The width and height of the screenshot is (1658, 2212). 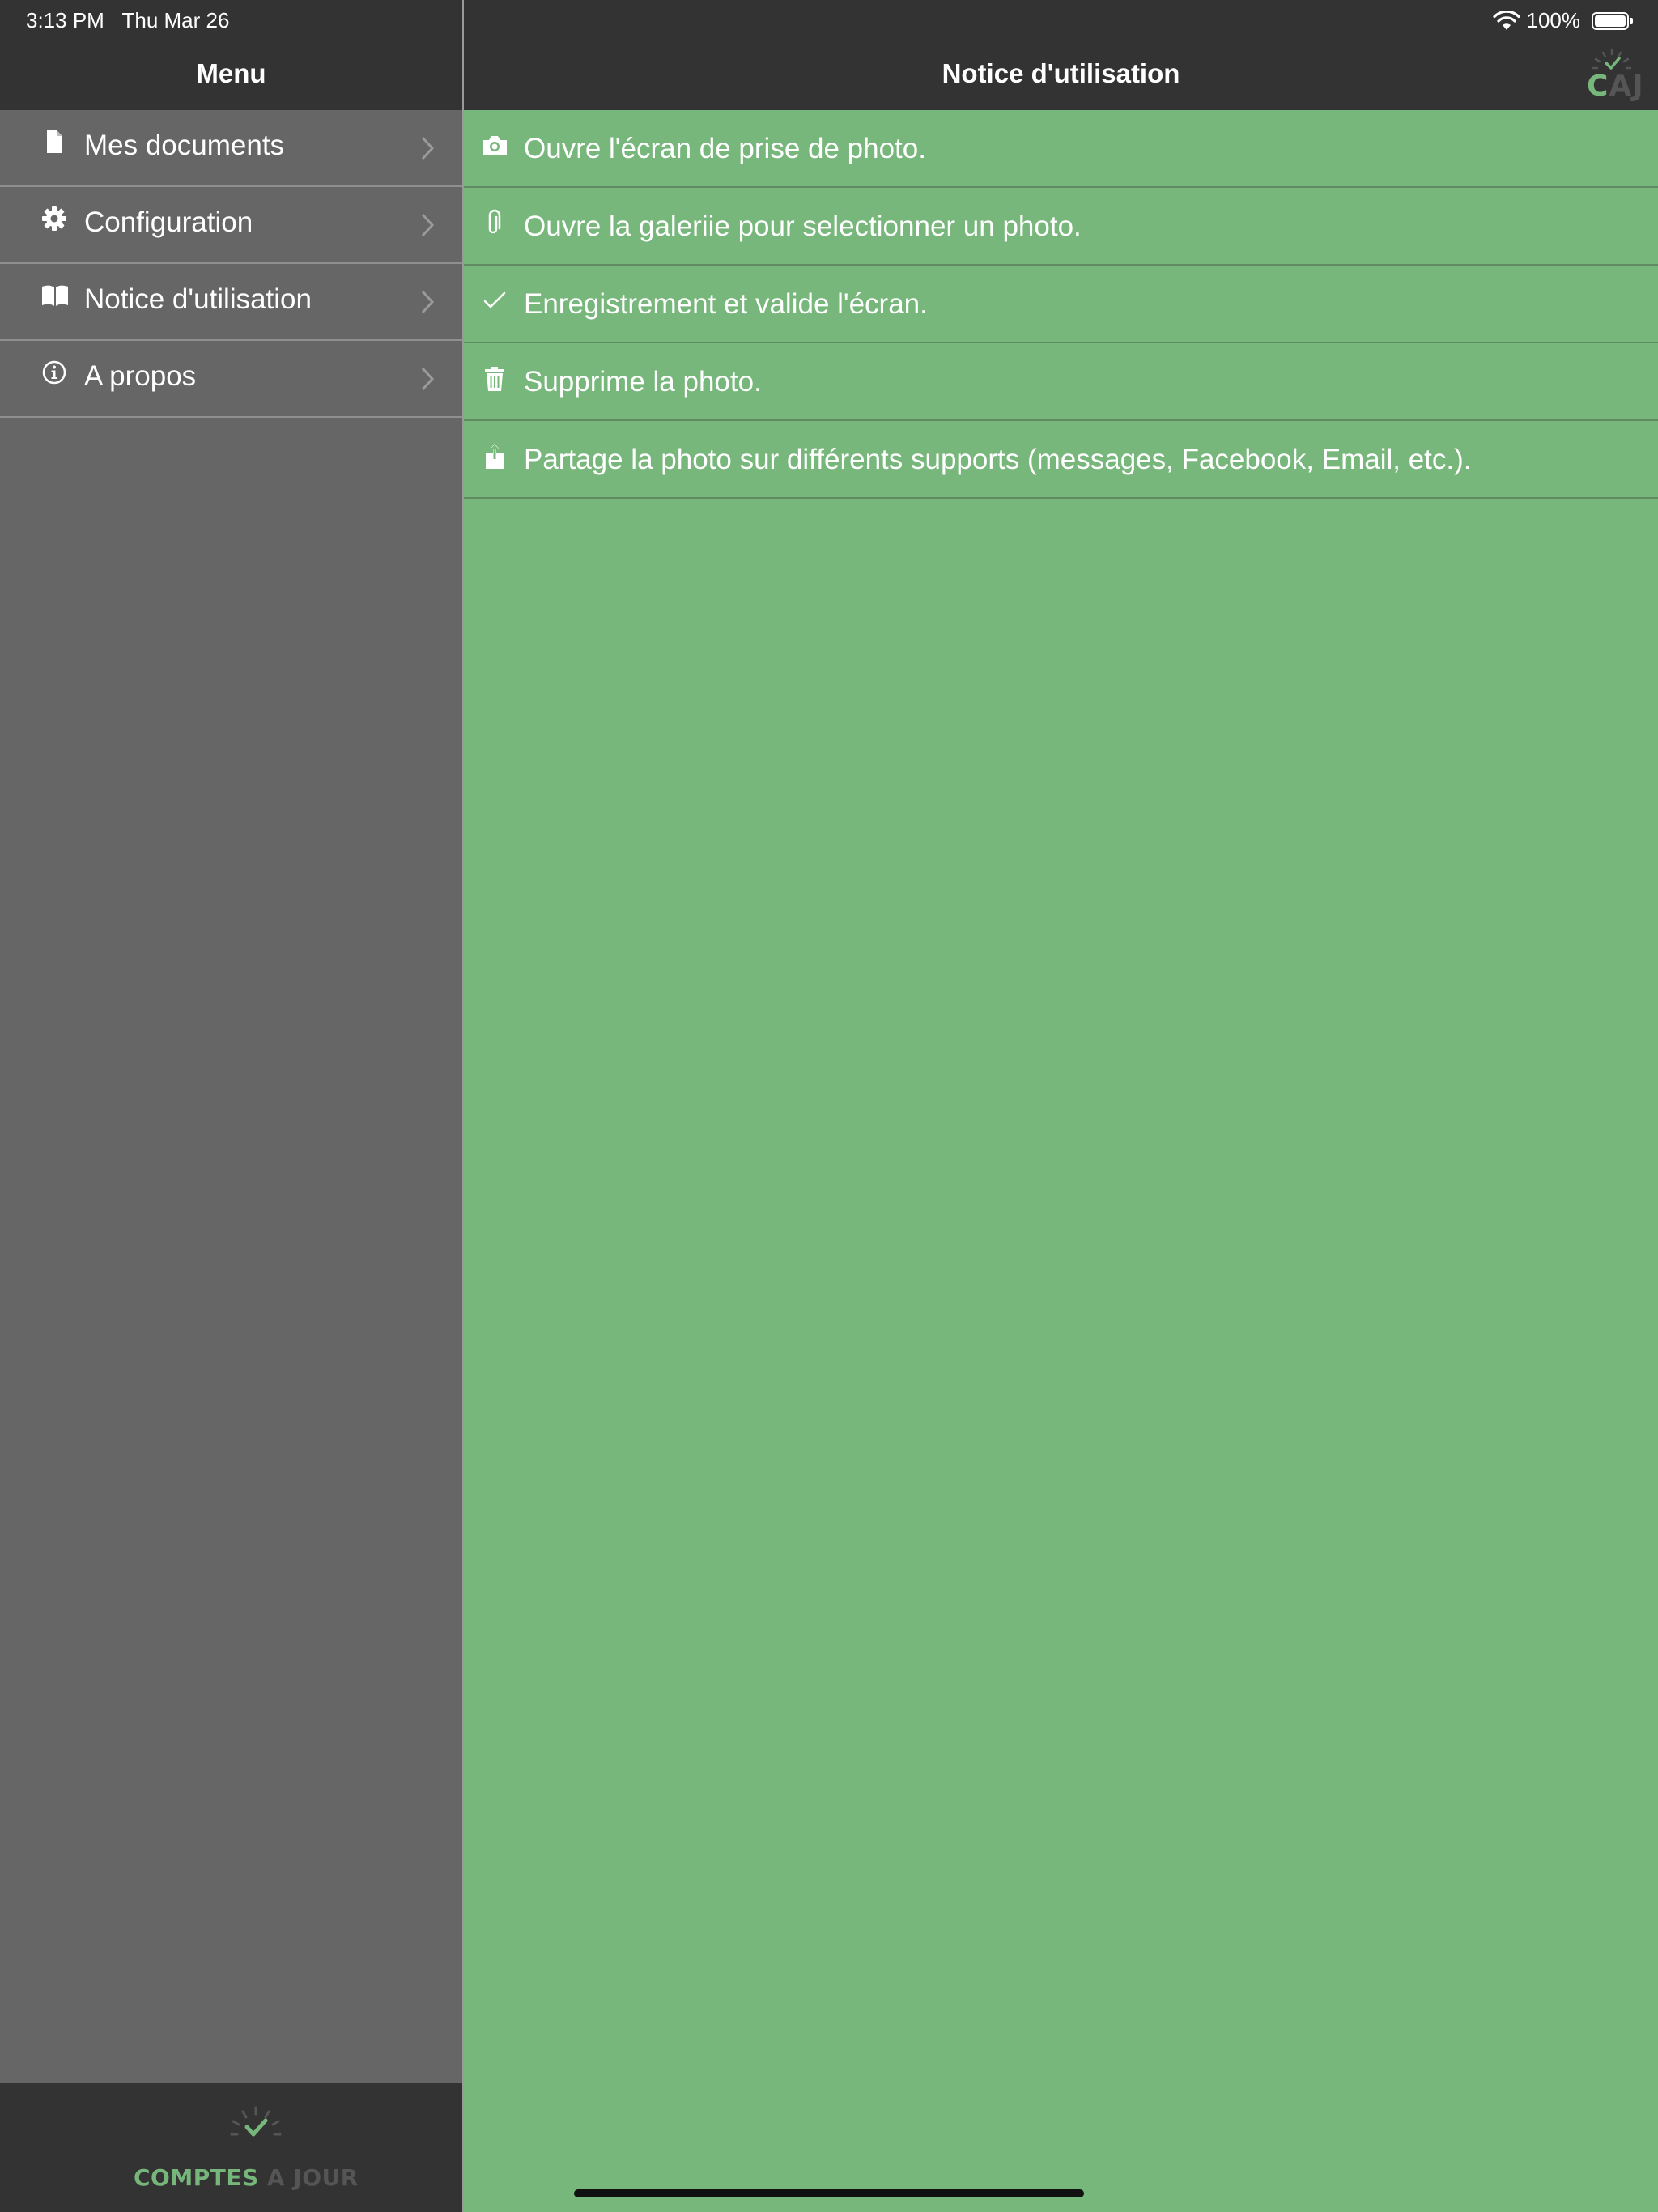 I want to click on page-title: Notice d'utilisation, so click(x=1061, y=73).